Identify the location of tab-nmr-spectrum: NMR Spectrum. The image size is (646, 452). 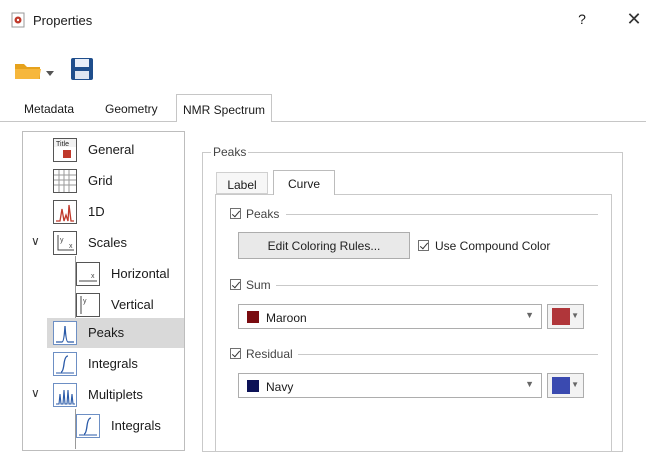
(224, 108).